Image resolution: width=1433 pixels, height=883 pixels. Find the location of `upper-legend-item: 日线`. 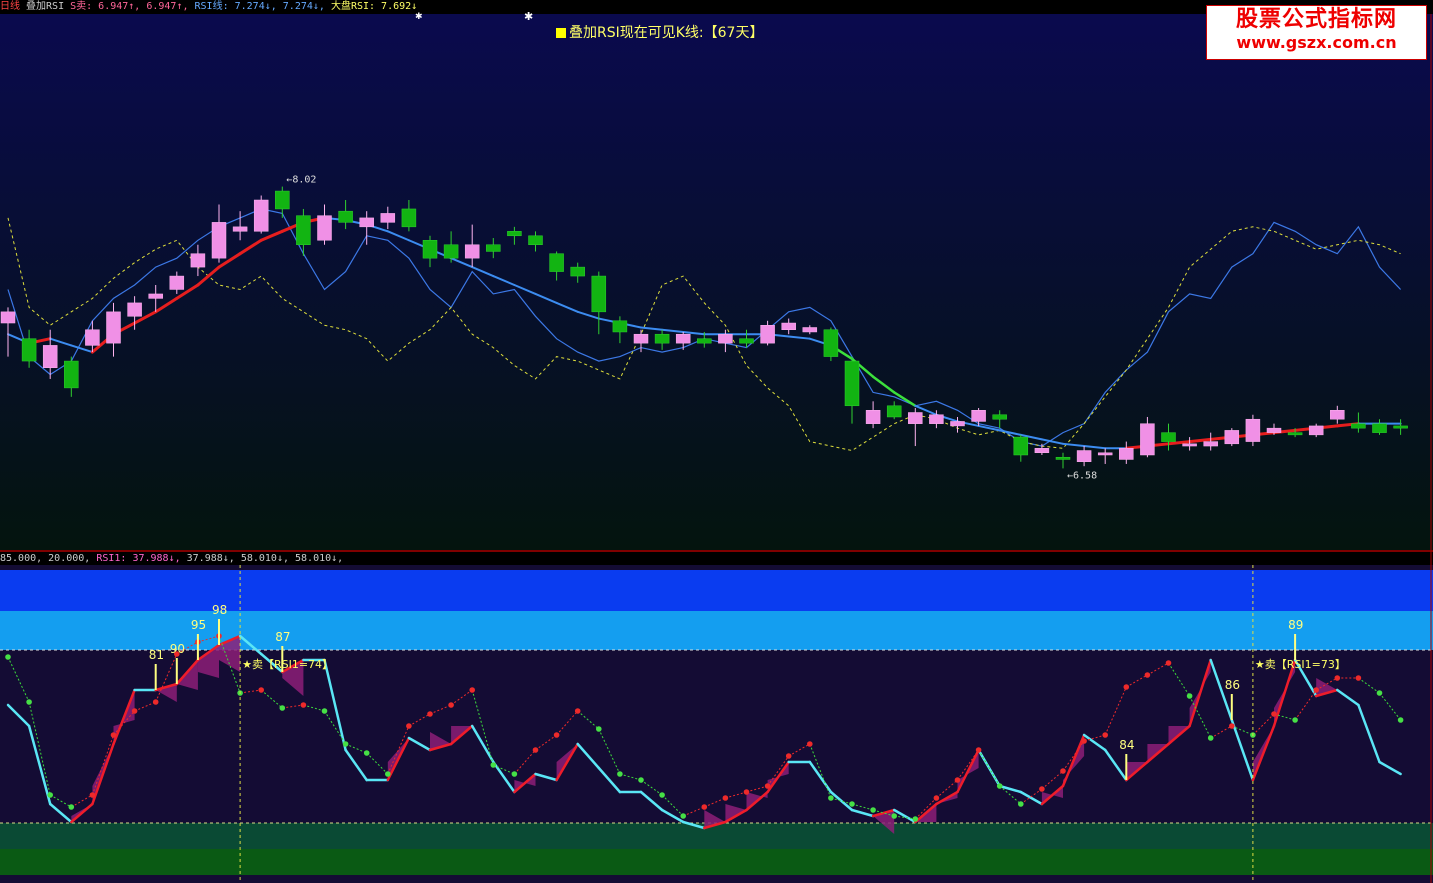

upper-legend-item: 日线 is located at coordinates (13, 6).